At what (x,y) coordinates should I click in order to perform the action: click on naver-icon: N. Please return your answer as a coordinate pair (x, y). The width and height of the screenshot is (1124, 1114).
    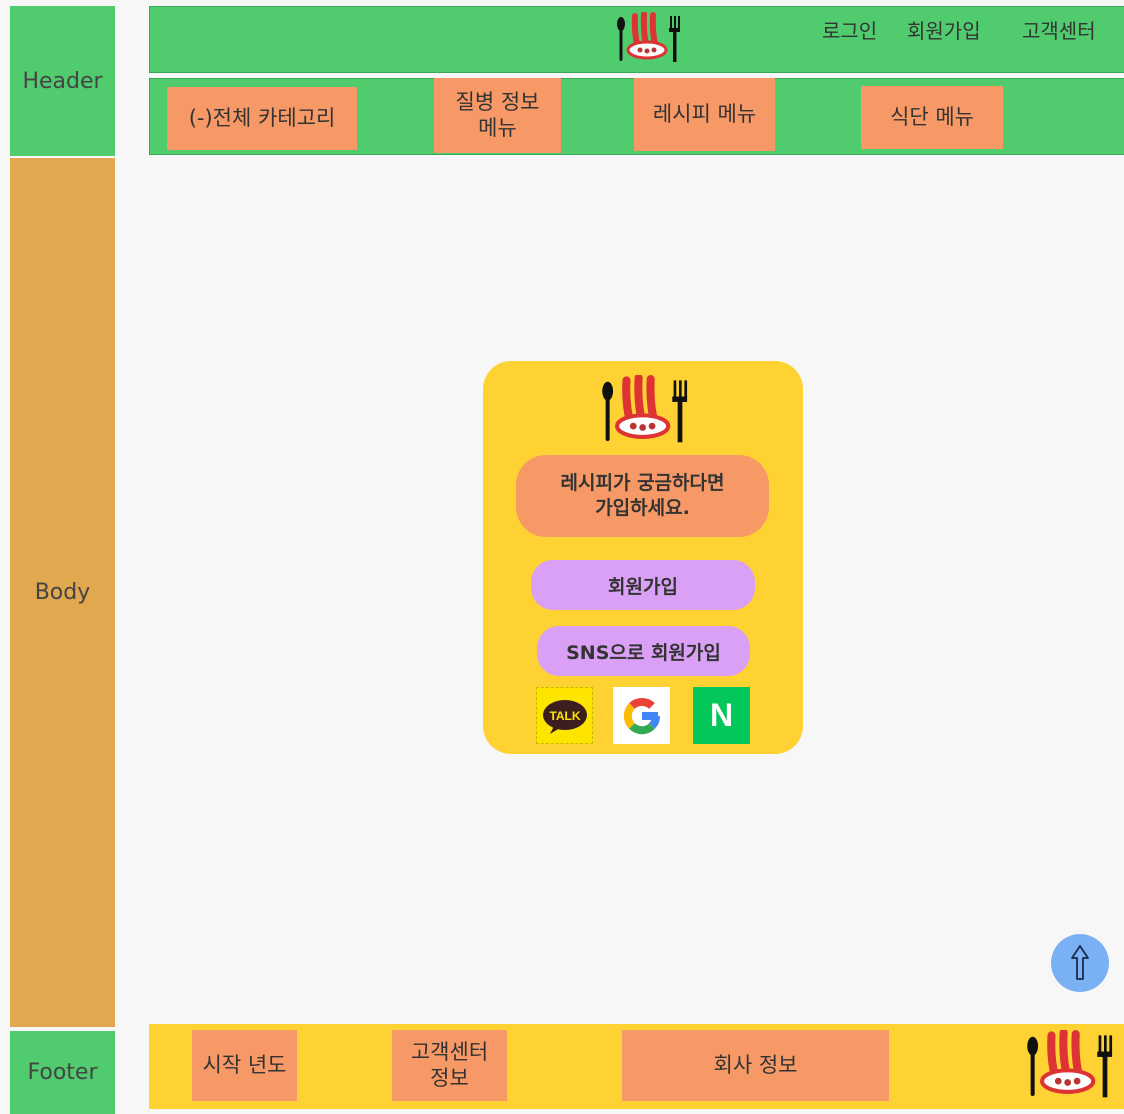
    Looking at the image, I should click on (721, 715).